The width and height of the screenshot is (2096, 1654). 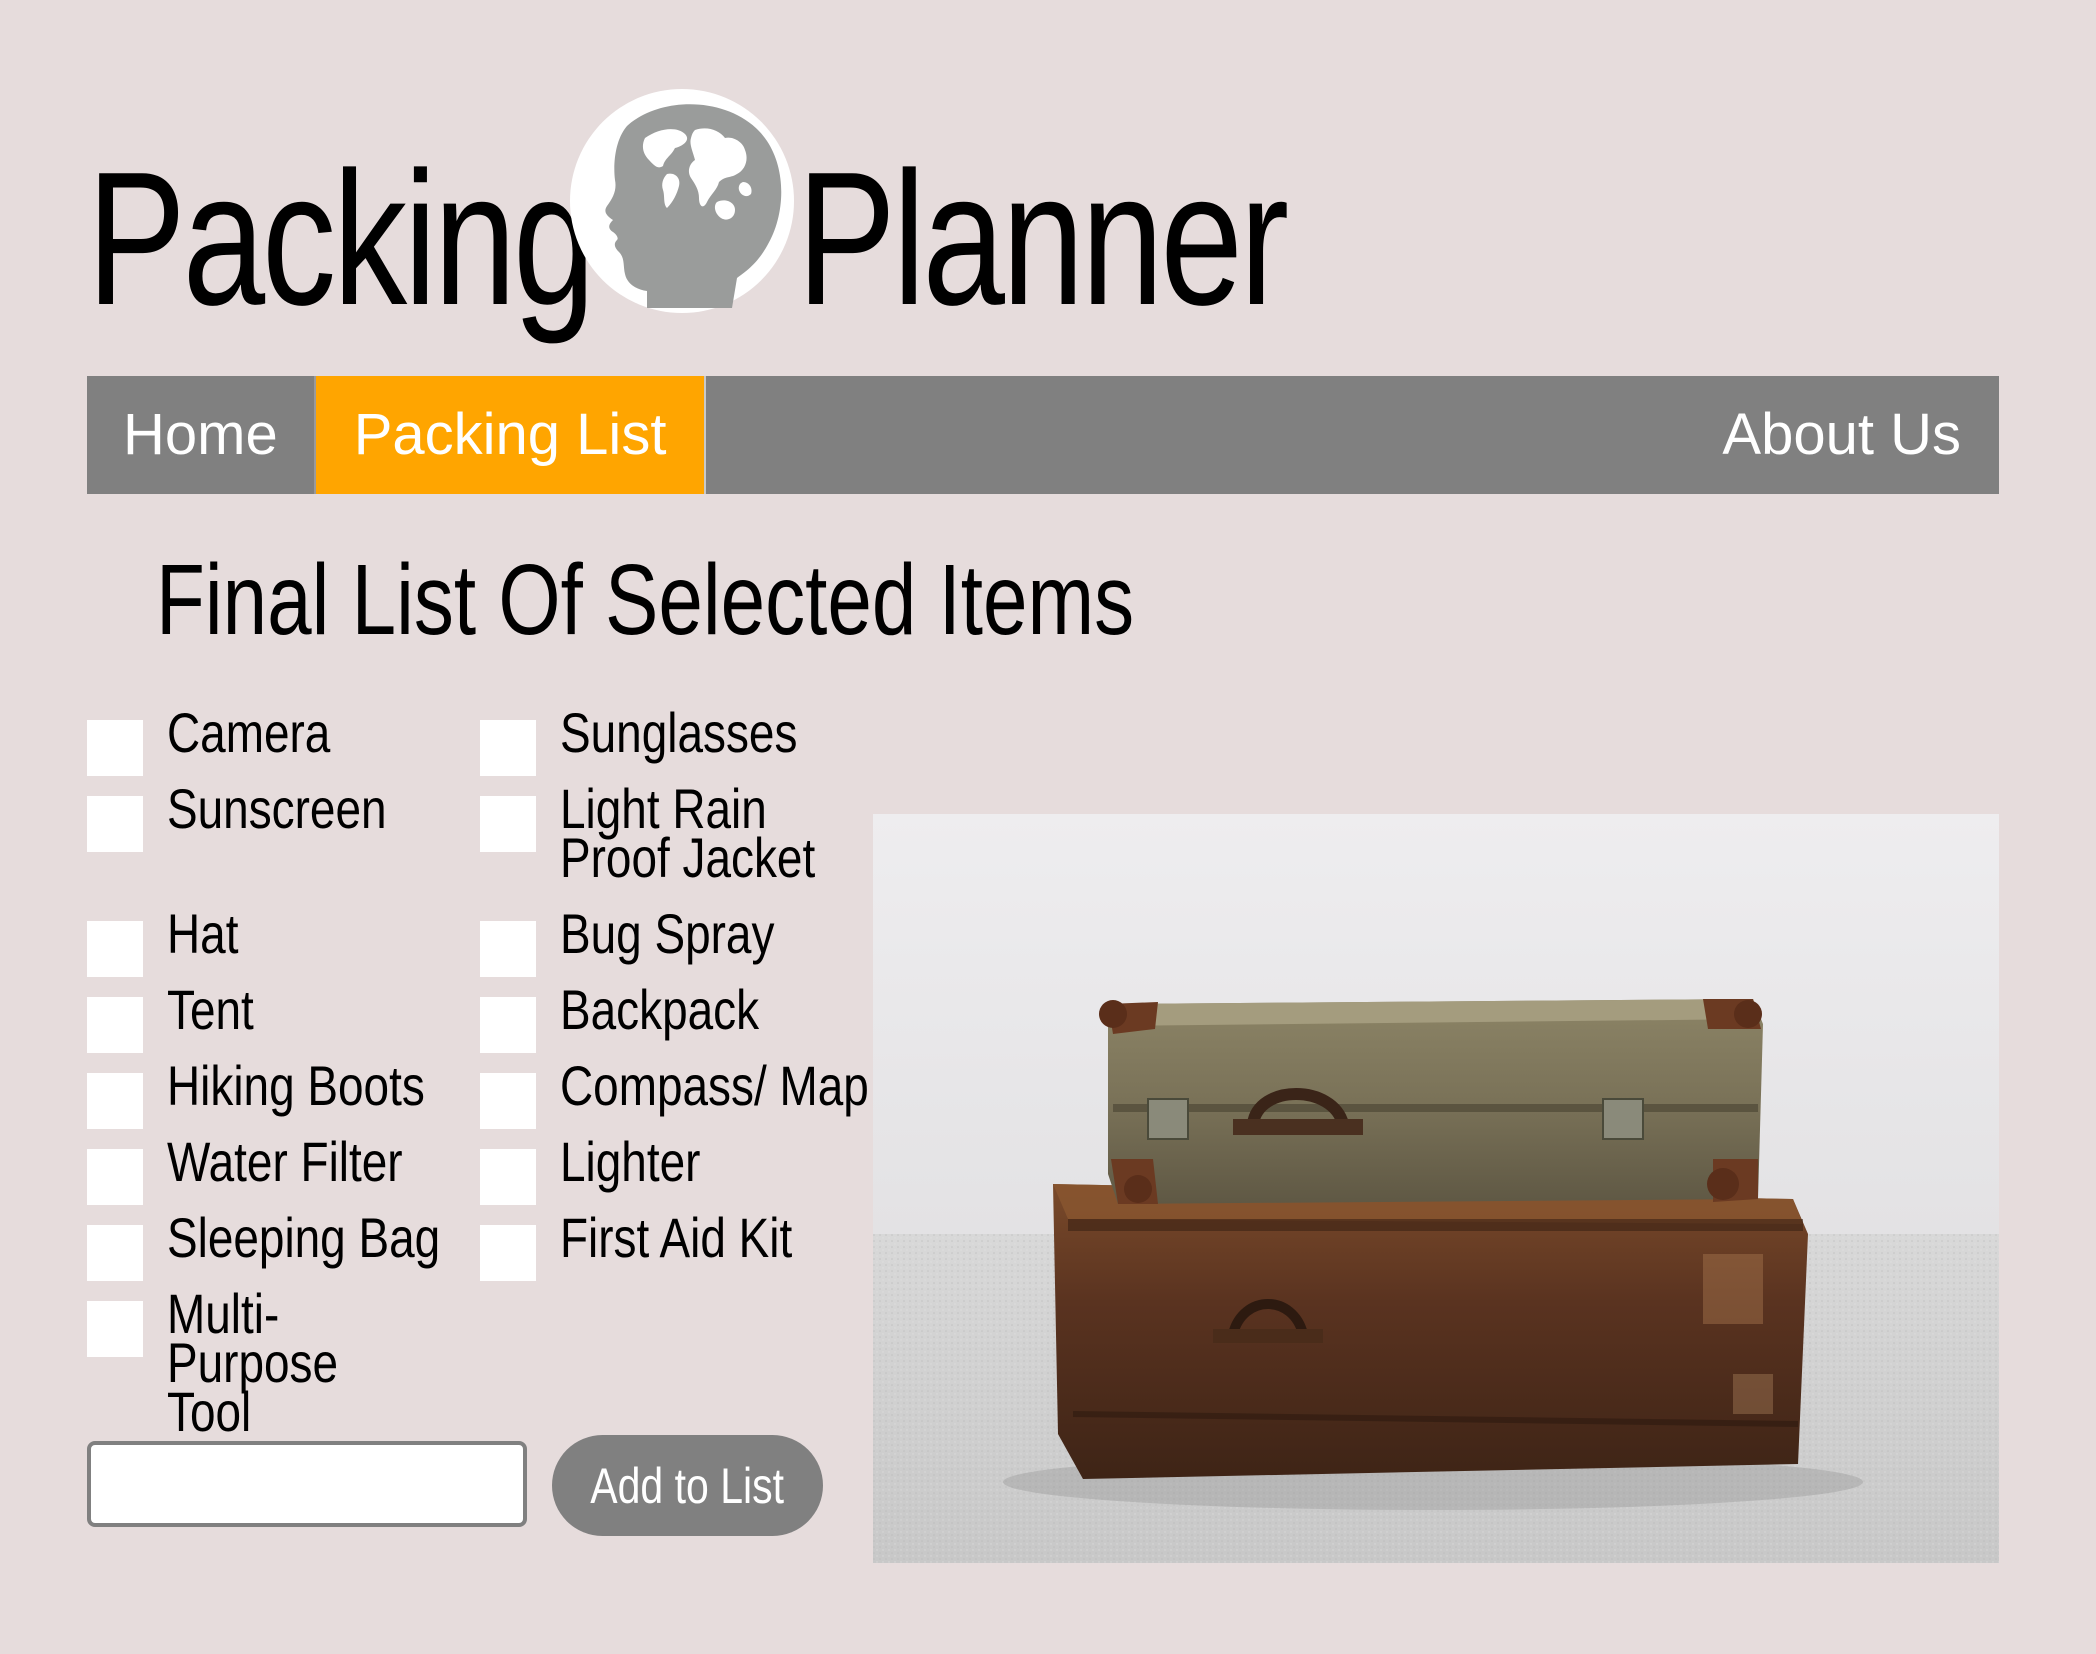 I want to click on page-title: Final List Of Selected Items, so click(x=645, y=600).